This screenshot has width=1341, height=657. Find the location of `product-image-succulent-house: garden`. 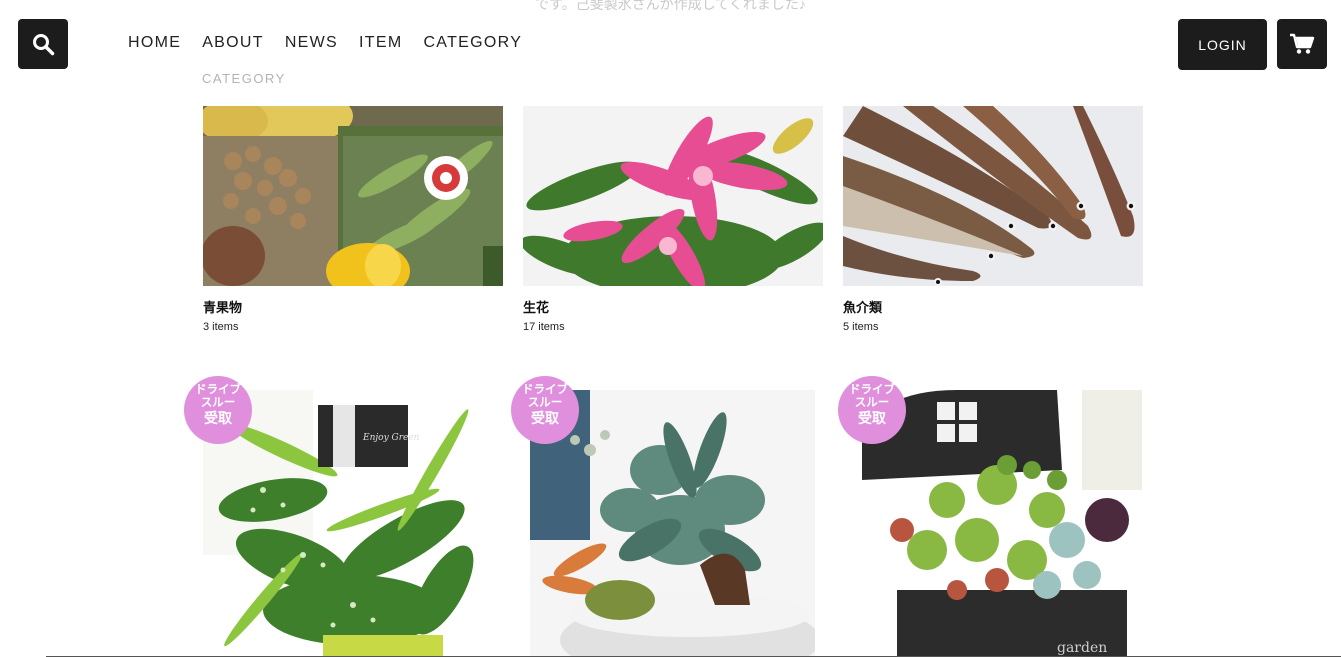

product-image-succulent-house: garden is located at coordinates (999, 523).